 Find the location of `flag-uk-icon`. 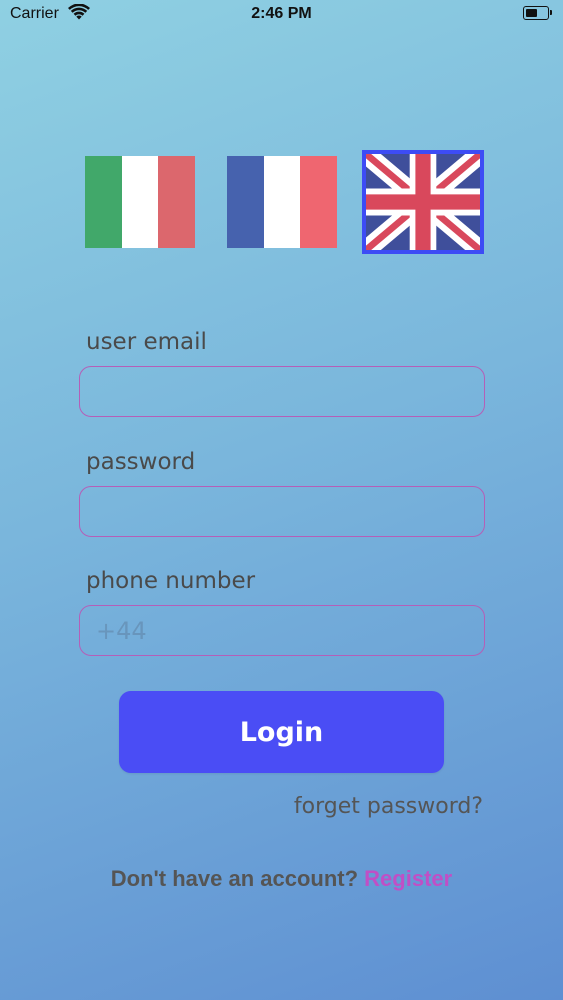

flag-uk-icon is located at coordinates (423, 202).